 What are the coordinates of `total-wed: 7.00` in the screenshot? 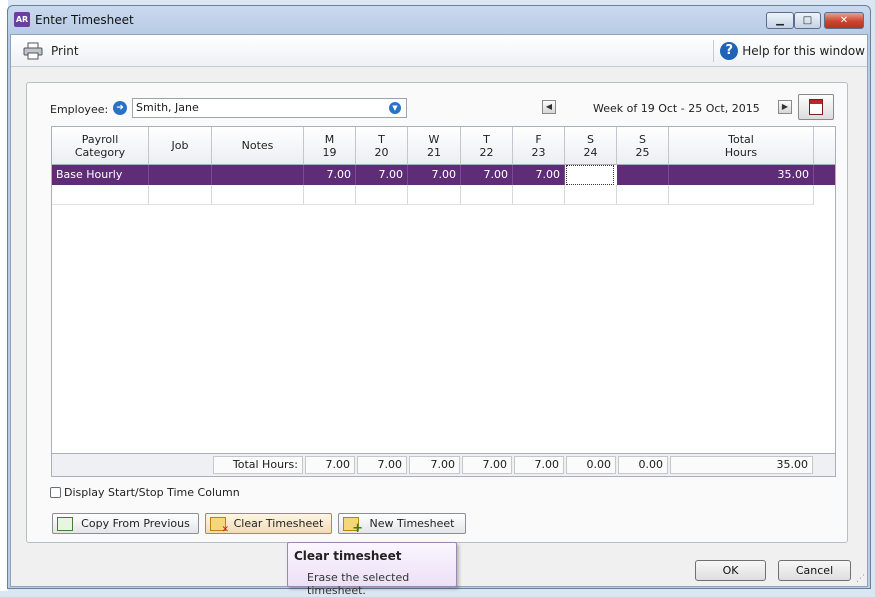 It's located at (434, 465).